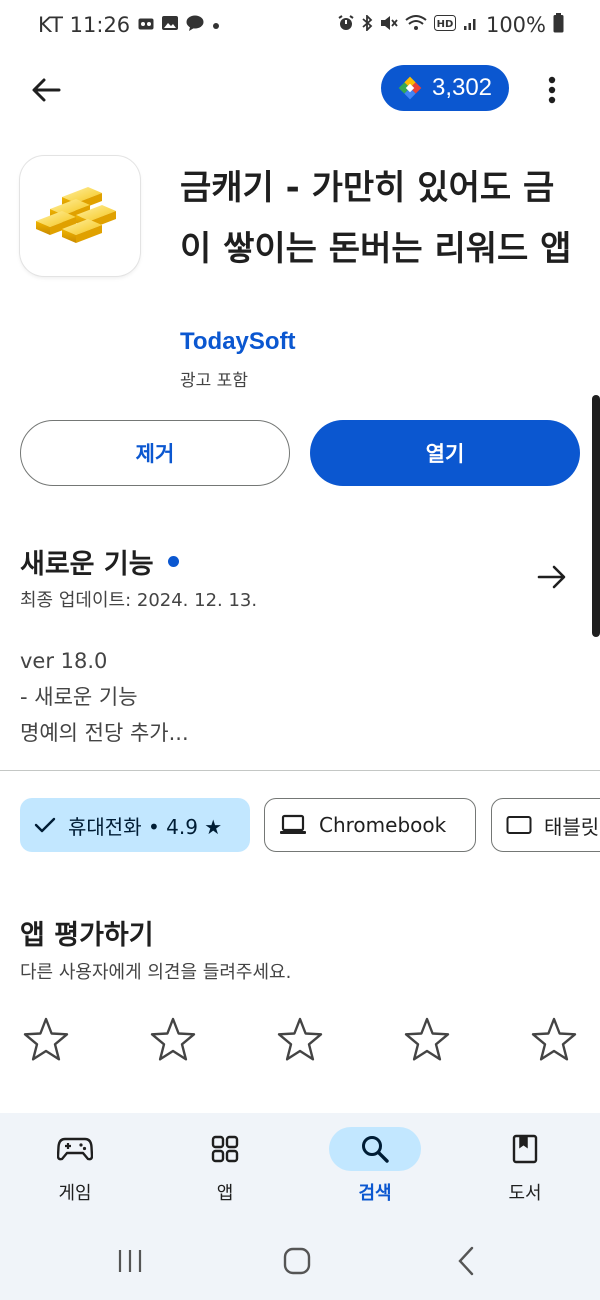  What do you see at coordinates (225, 1169) in the screenshot?
I see `nav-apps: 앱` at bounding box center [225, 1169].